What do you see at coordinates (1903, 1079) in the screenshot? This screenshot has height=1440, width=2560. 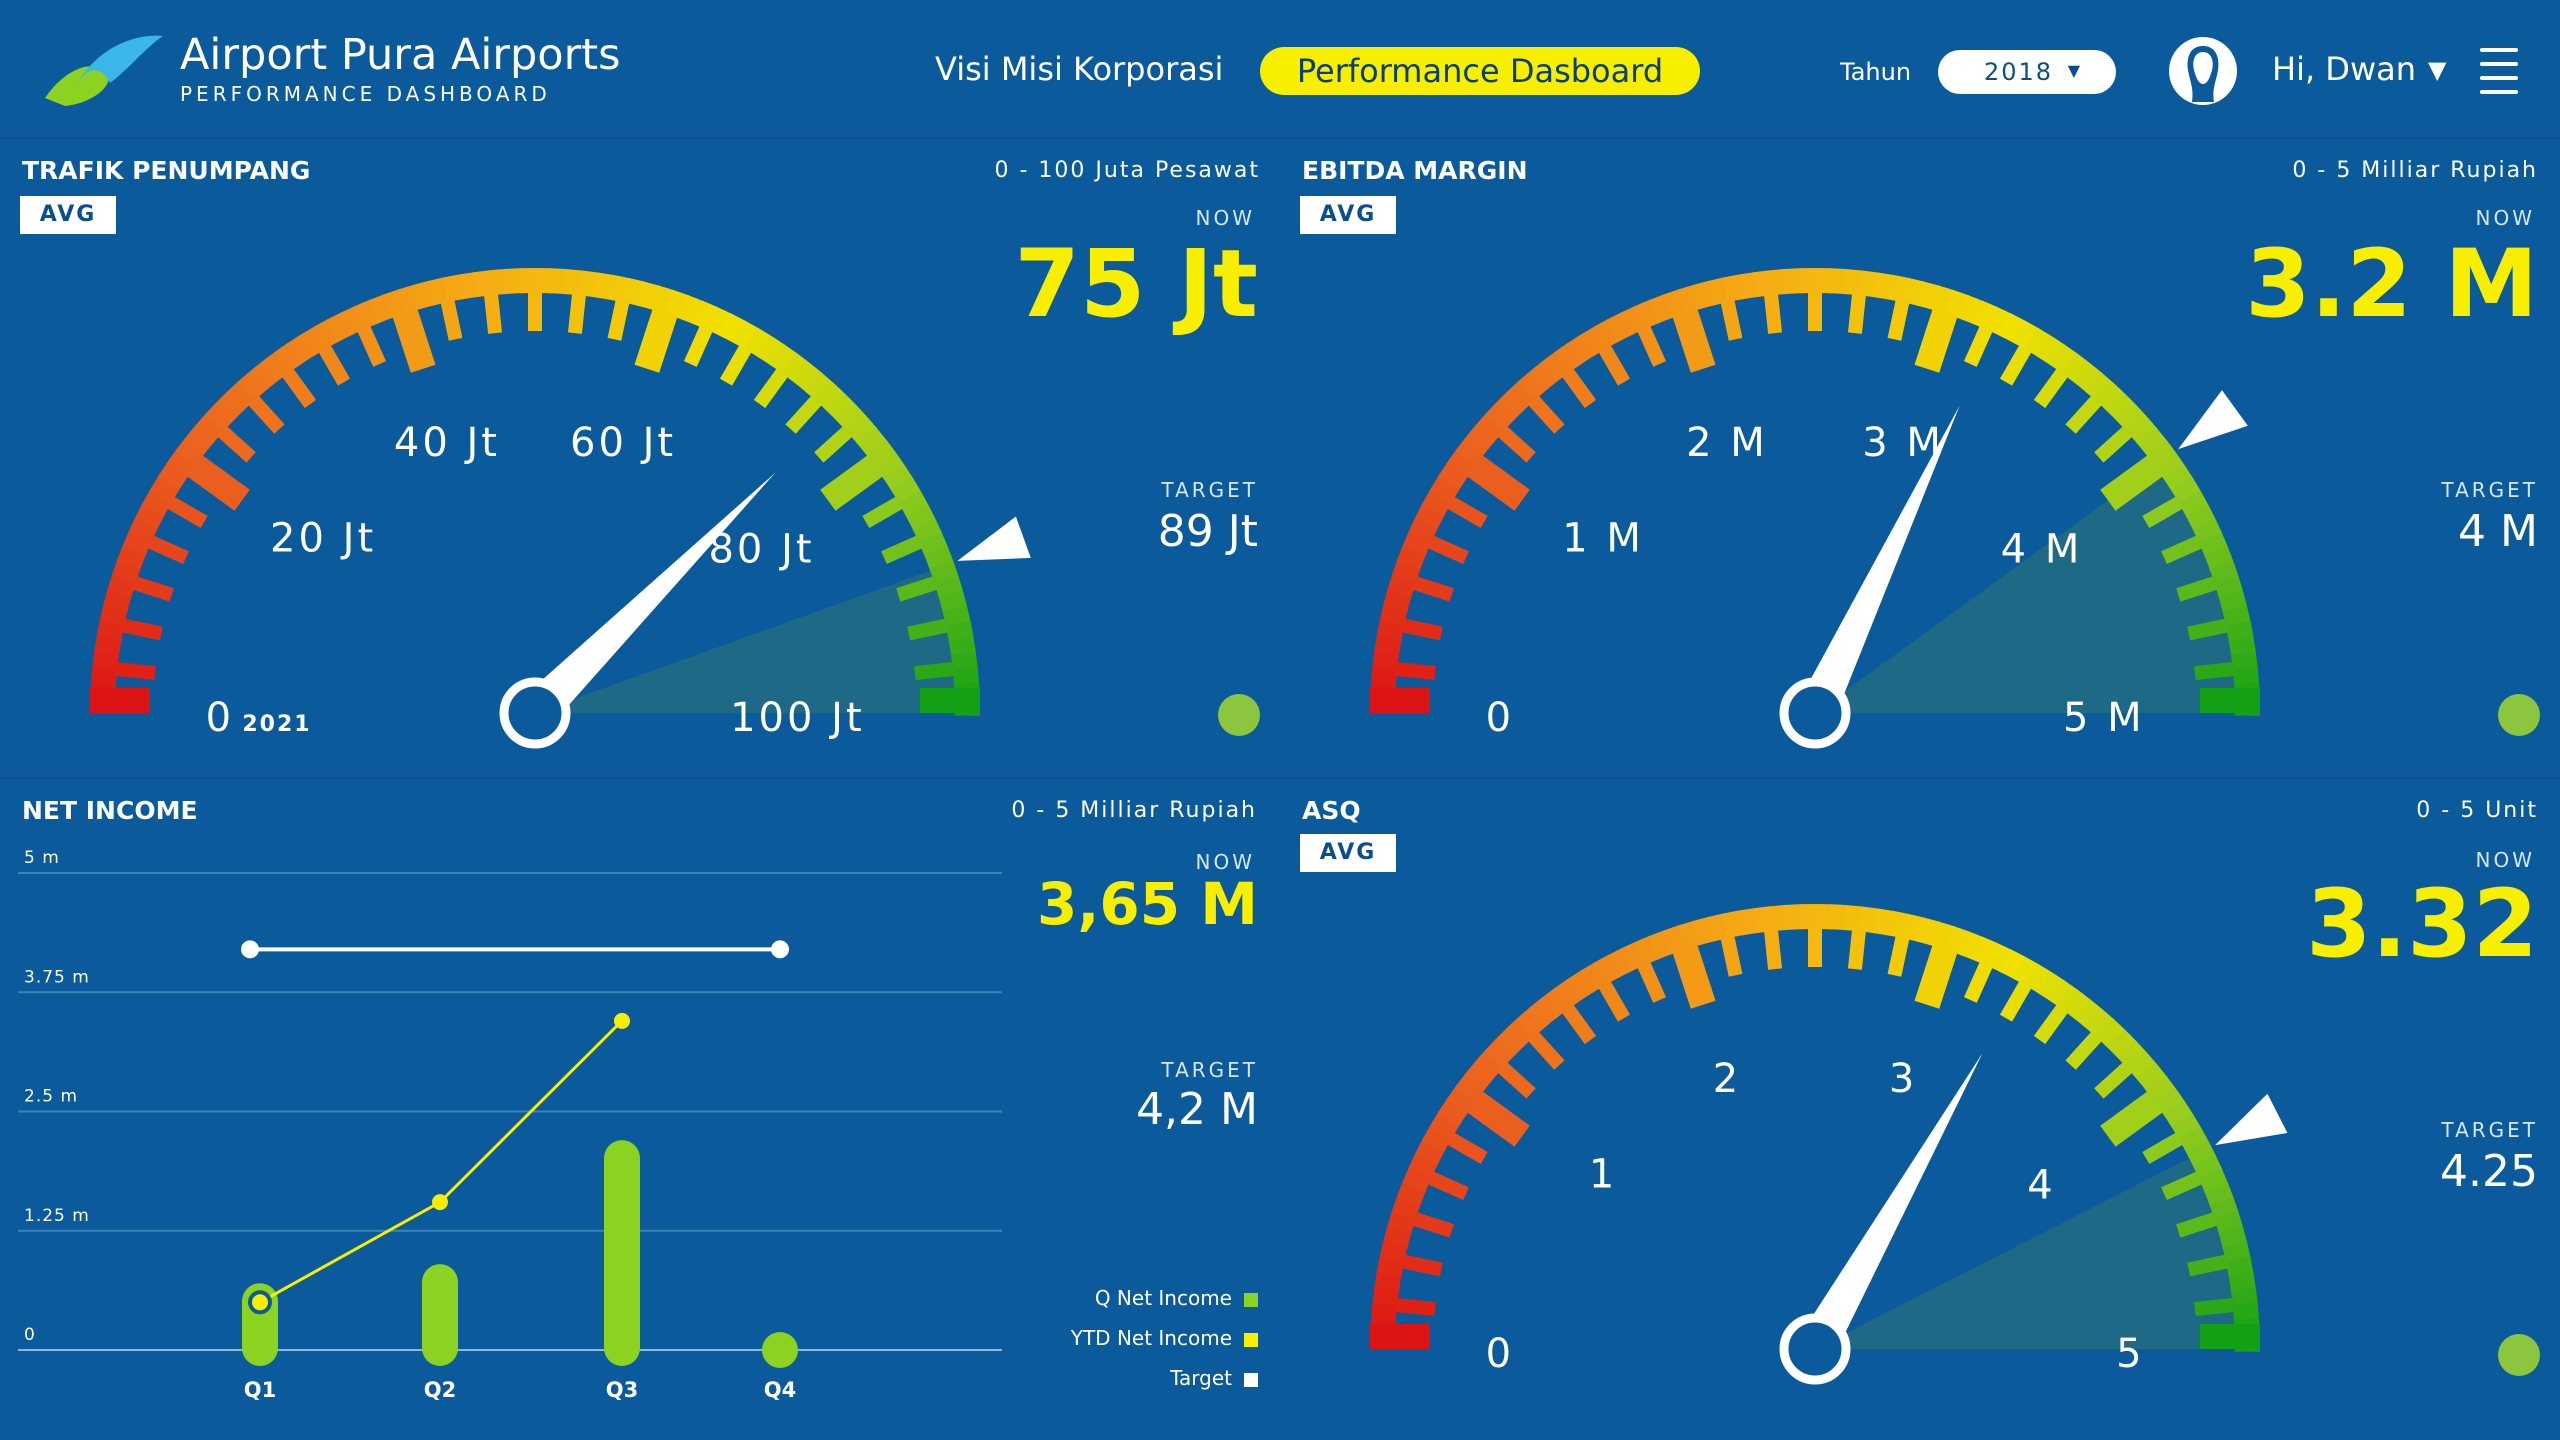 I see `gauge-tick-label: 3` at bounding box center [1903, 1079].